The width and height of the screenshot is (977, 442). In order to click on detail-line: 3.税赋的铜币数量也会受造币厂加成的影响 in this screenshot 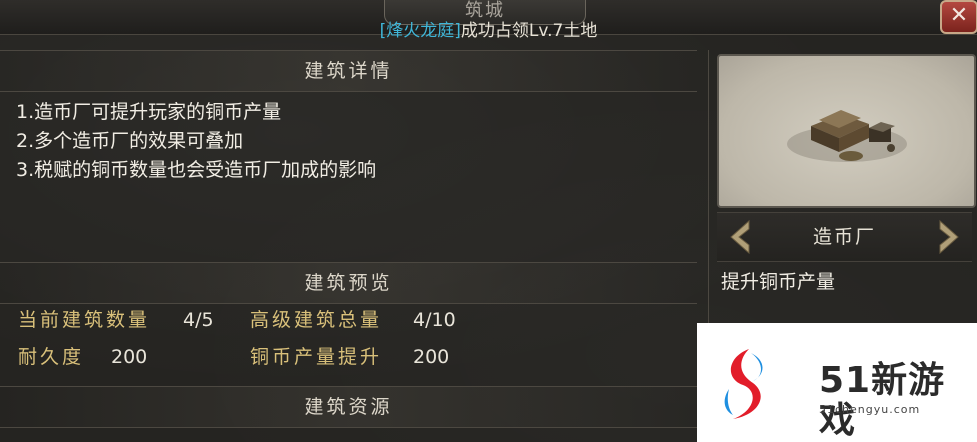, I will do `click(196, 170)`.